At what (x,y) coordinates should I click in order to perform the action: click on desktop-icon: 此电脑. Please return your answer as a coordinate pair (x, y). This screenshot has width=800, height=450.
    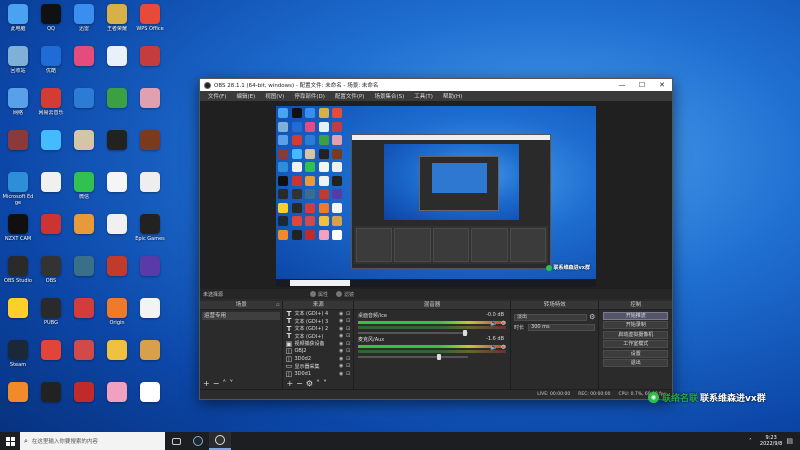
    Looking at the image, I should click on (18, 22).